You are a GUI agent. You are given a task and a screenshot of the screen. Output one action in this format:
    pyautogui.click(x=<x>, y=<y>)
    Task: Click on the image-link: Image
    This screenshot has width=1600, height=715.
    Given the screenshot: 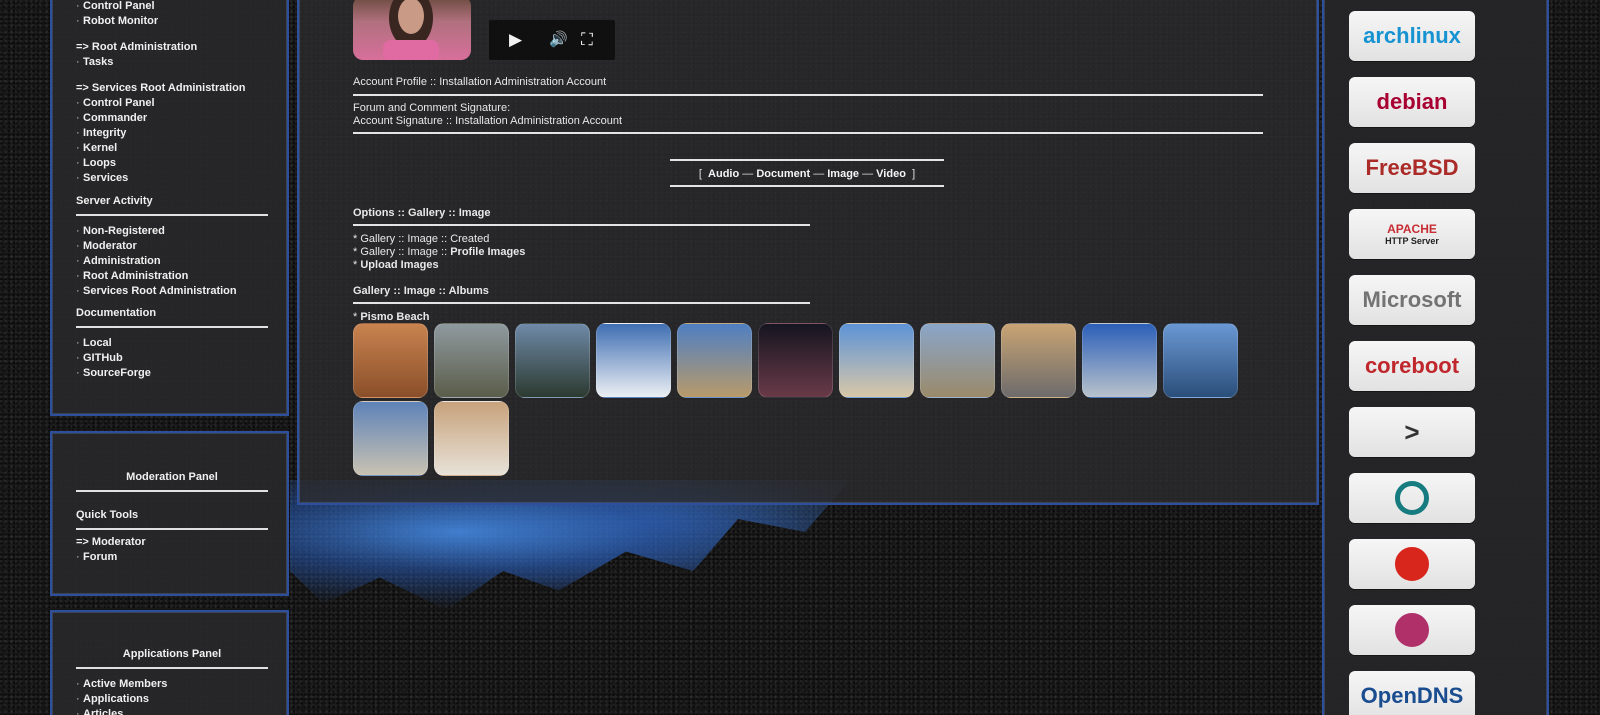 What is the action you would take?
    pyautogui.click(x=843, y=174)
    